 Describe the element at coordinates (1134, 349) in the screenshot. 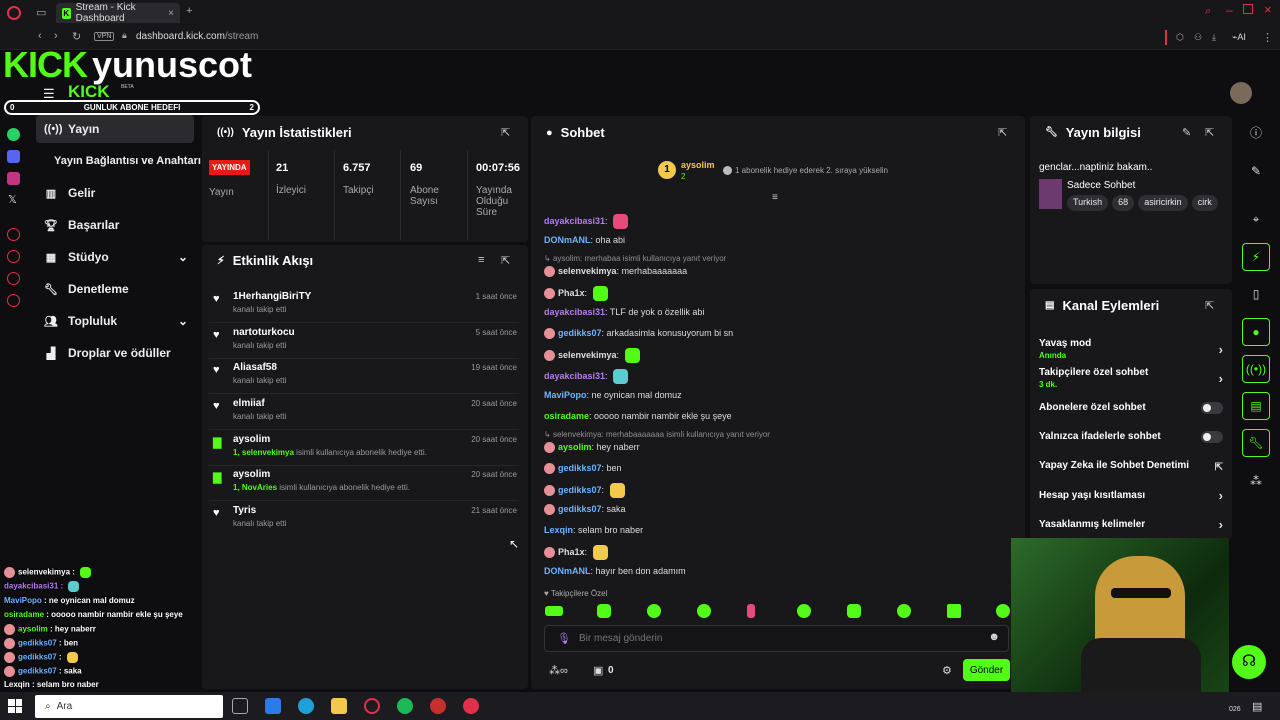

I see `slow-mode-row: Yavaş mod Anında ›` at that location.